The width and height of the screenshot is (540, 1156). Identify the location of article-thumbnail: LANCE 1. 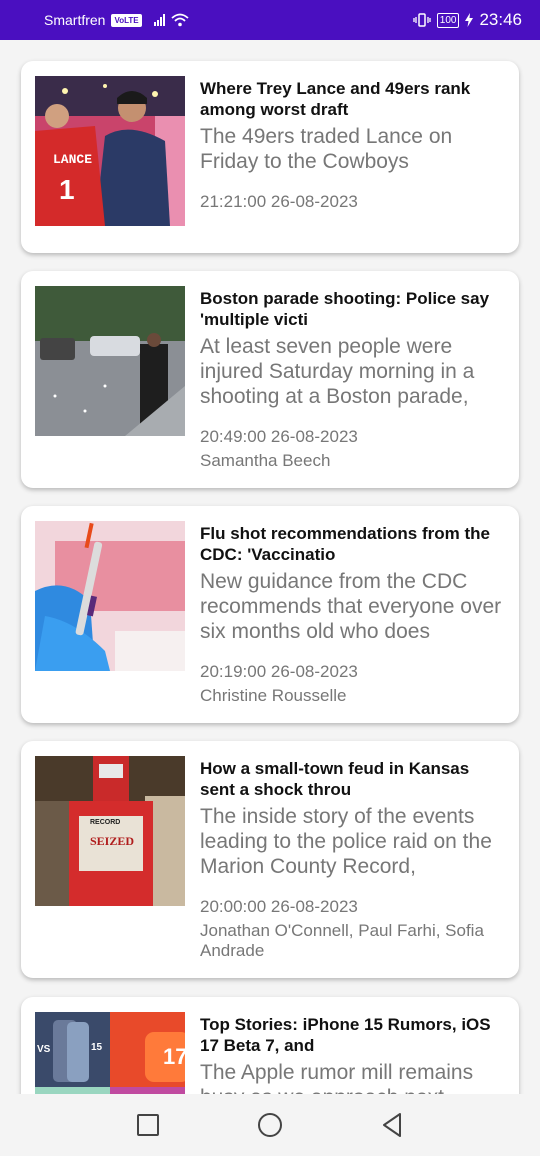
(110, 151).